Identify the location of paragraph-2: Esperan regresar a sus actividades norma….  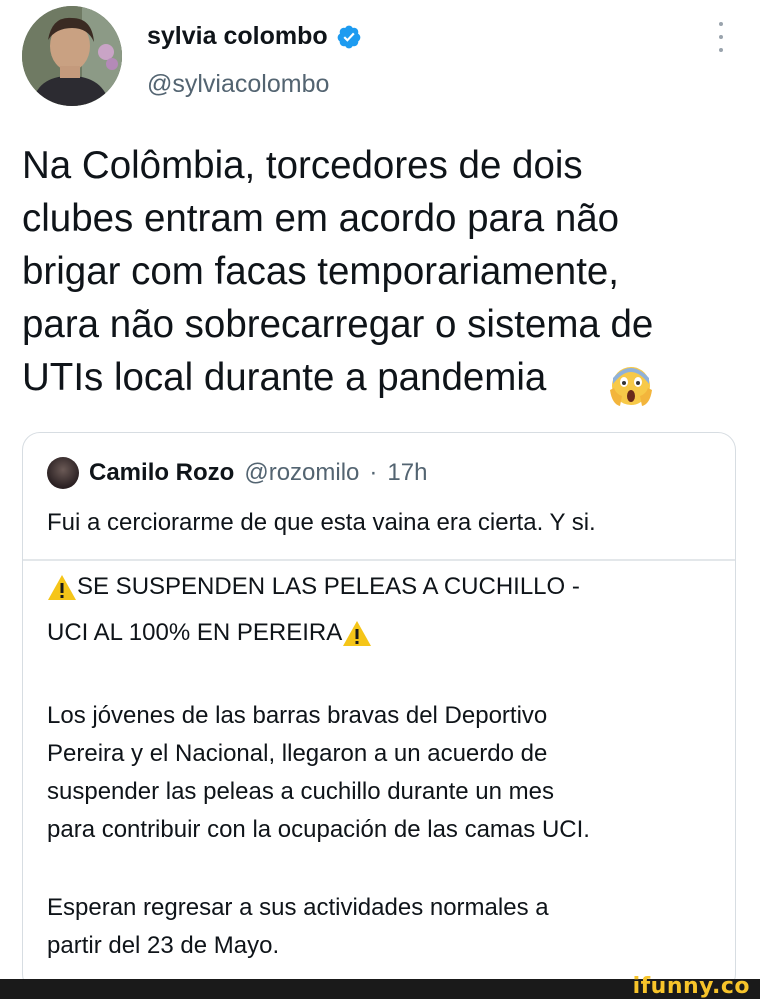
(298, 926).